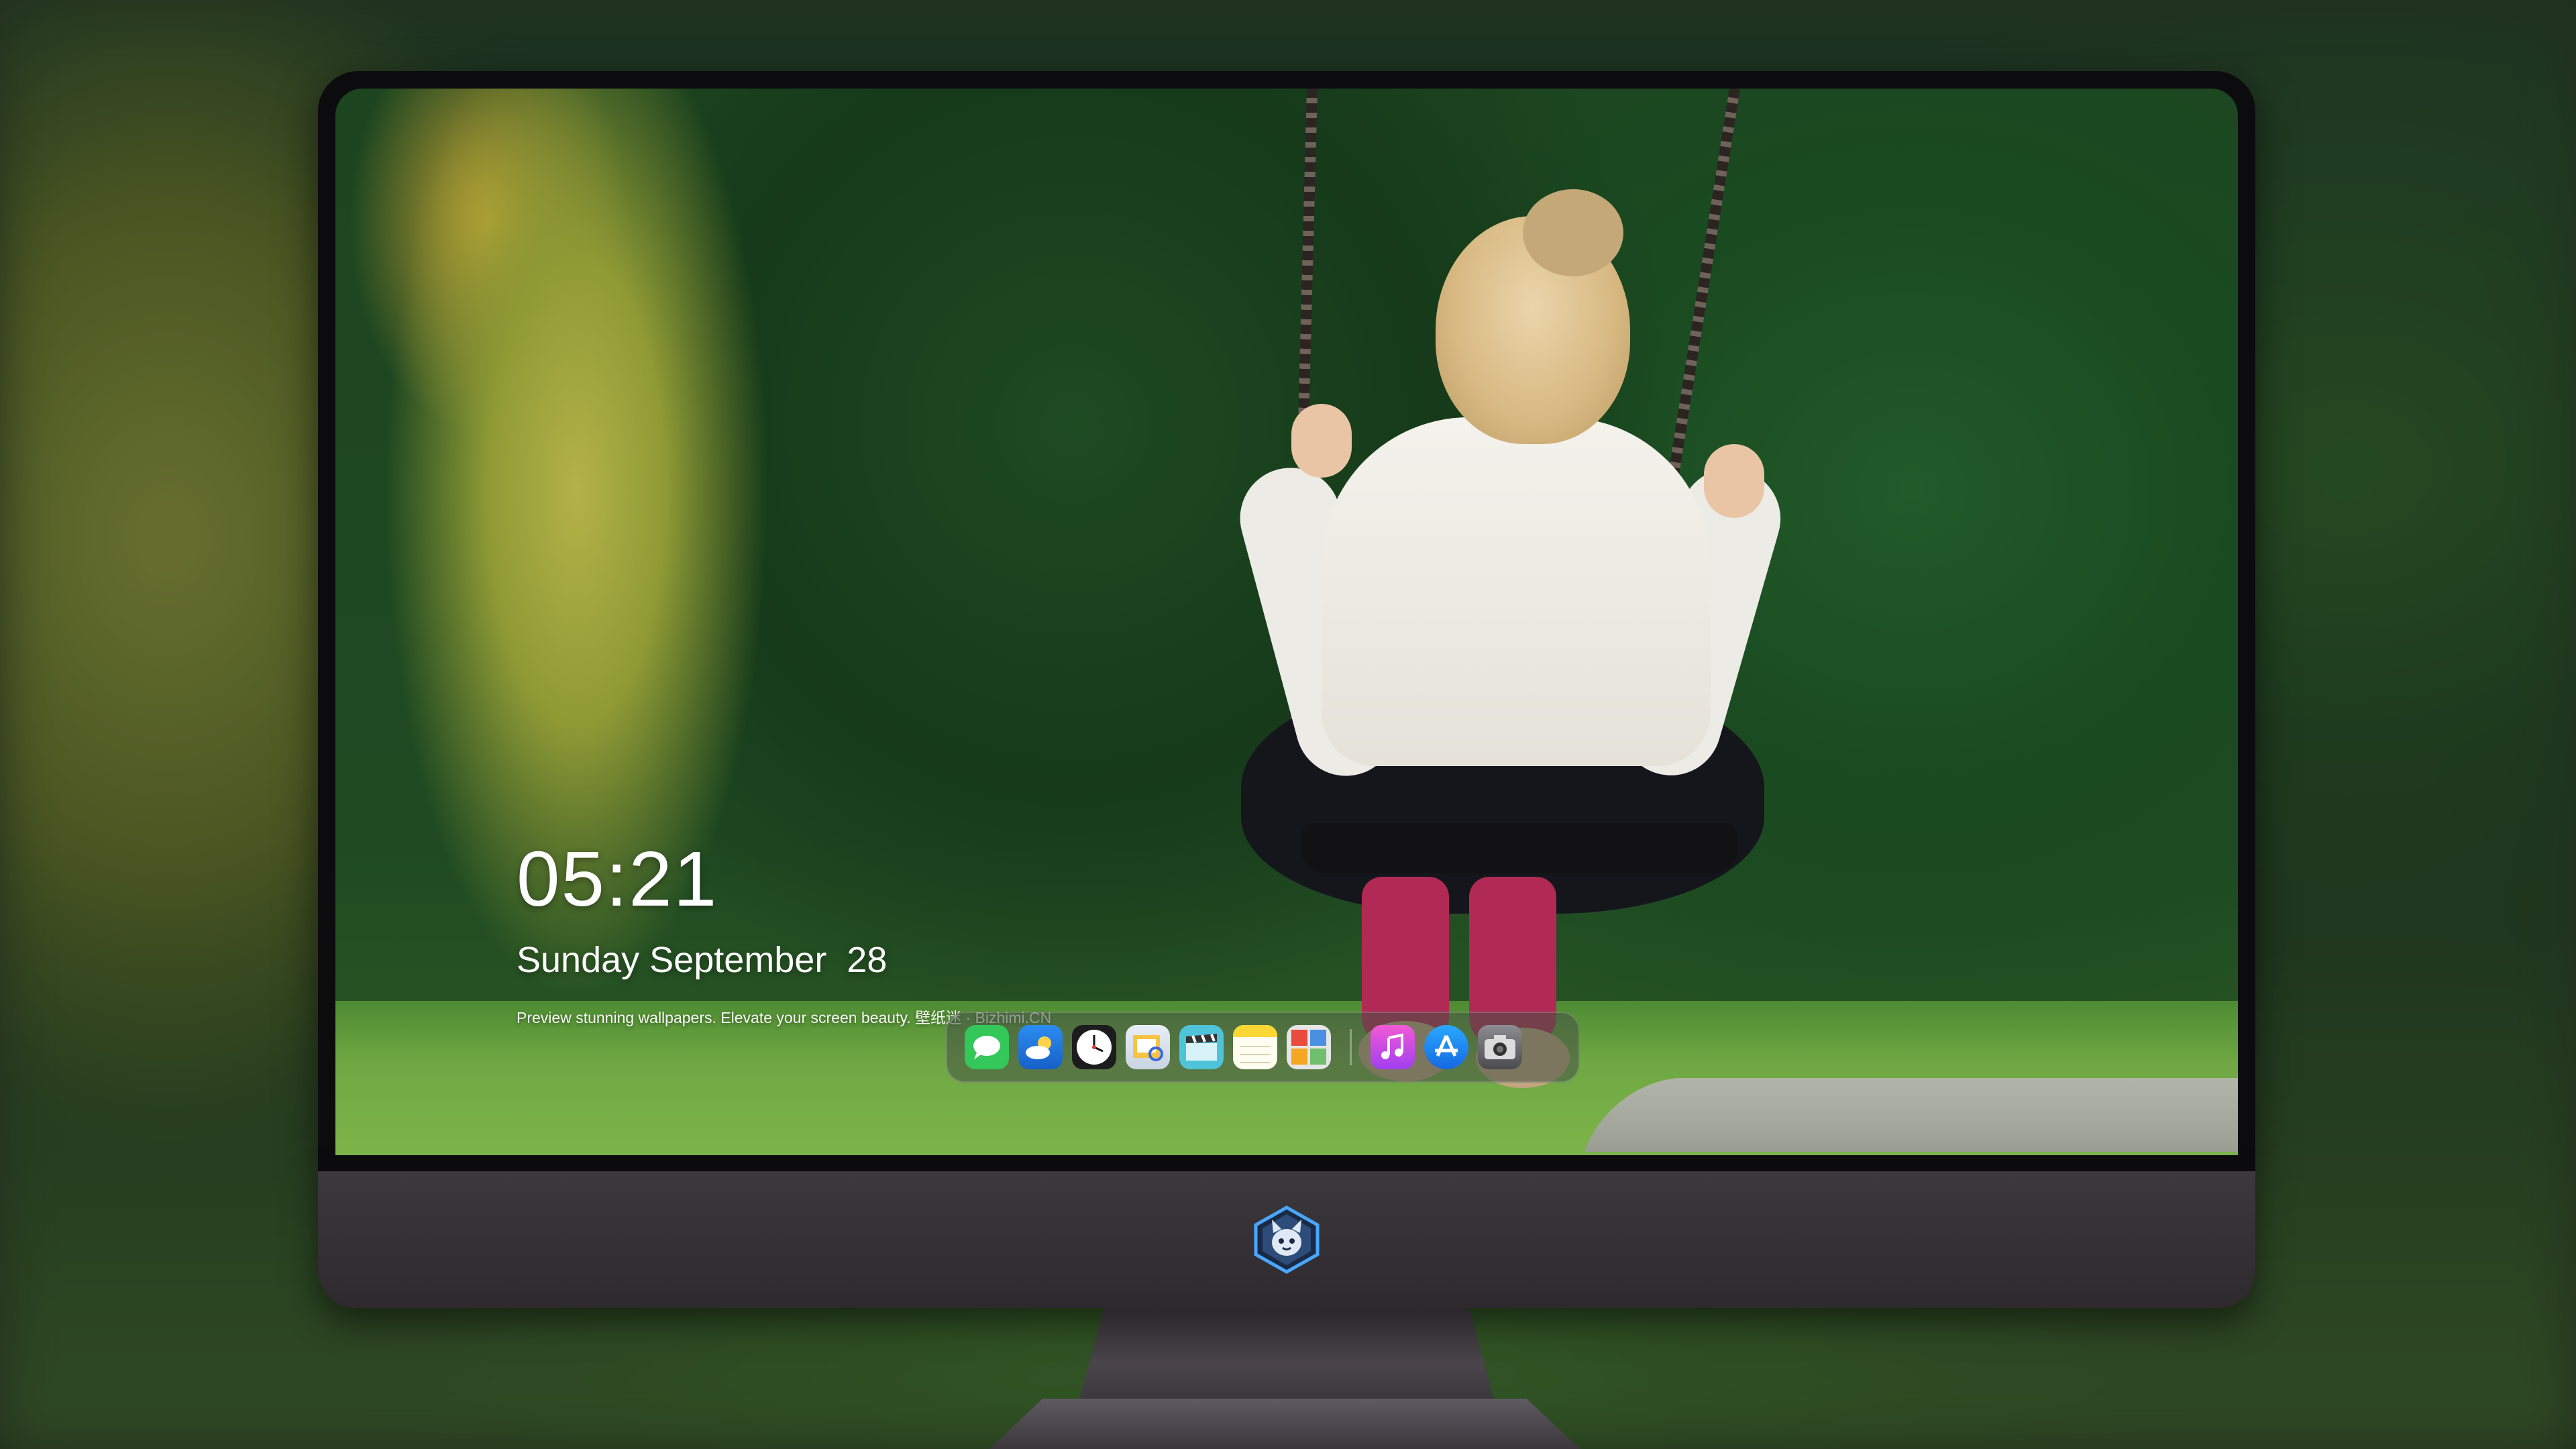 The width and height of the screenshot is (2576, 1449). What do you see at coordinates (1094, 1047) in the screenshot?
I see `clock-icon` at bounding box center [1094, 1047].